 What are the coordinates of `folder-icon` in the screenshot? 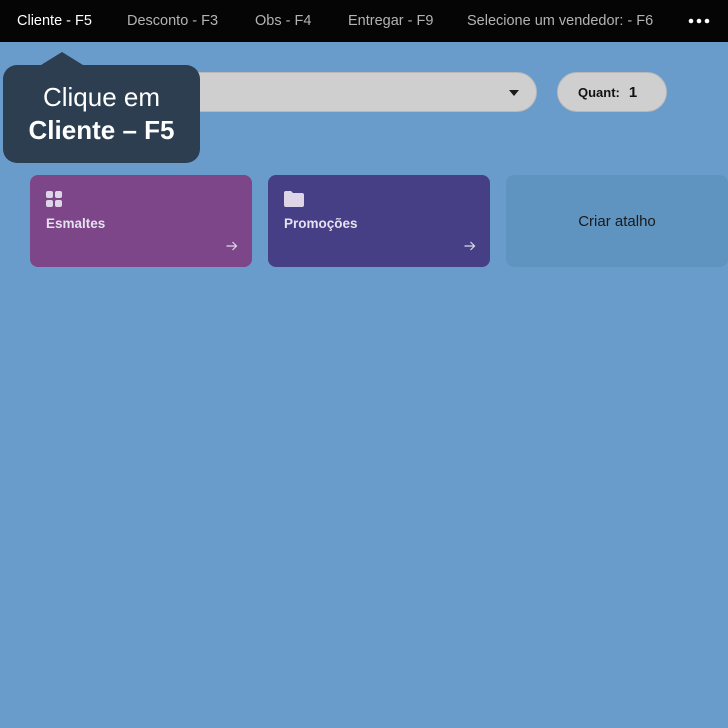 It's located at (294, 199).